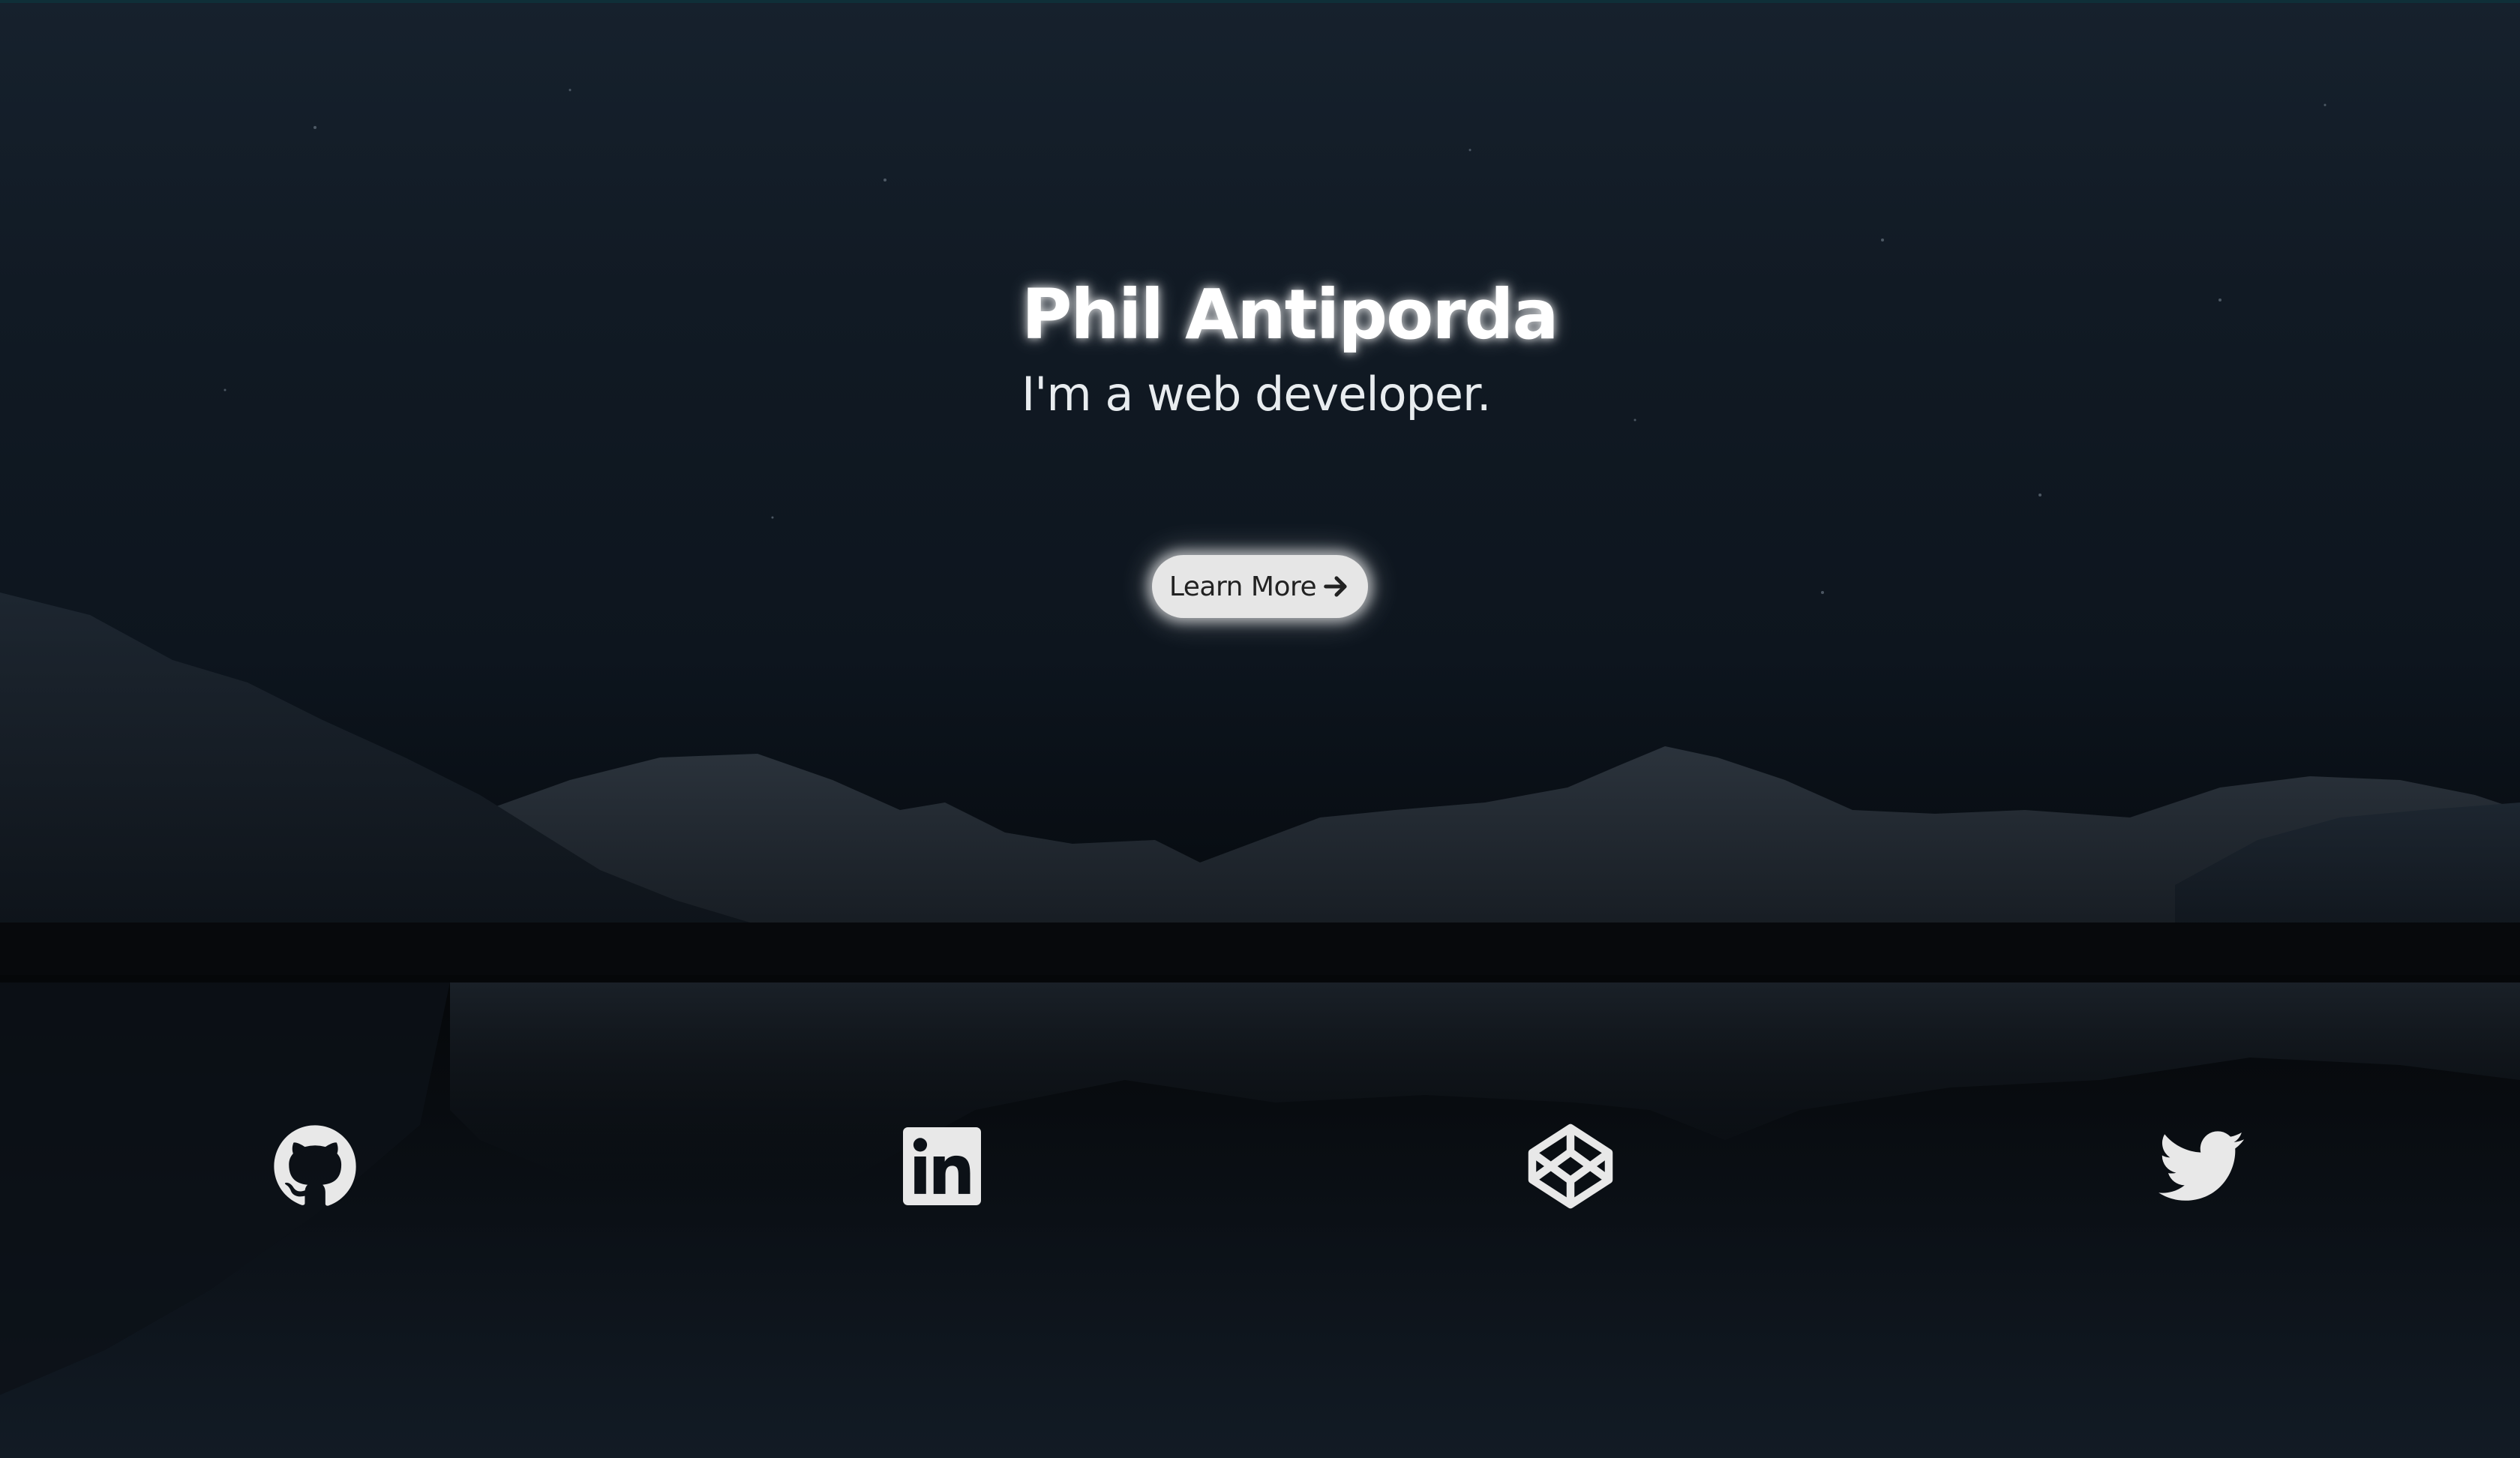 The height and width of the screenshot is (1458, 2520). I want to click on learn-more-label: Learn More, so click(1242, 586).